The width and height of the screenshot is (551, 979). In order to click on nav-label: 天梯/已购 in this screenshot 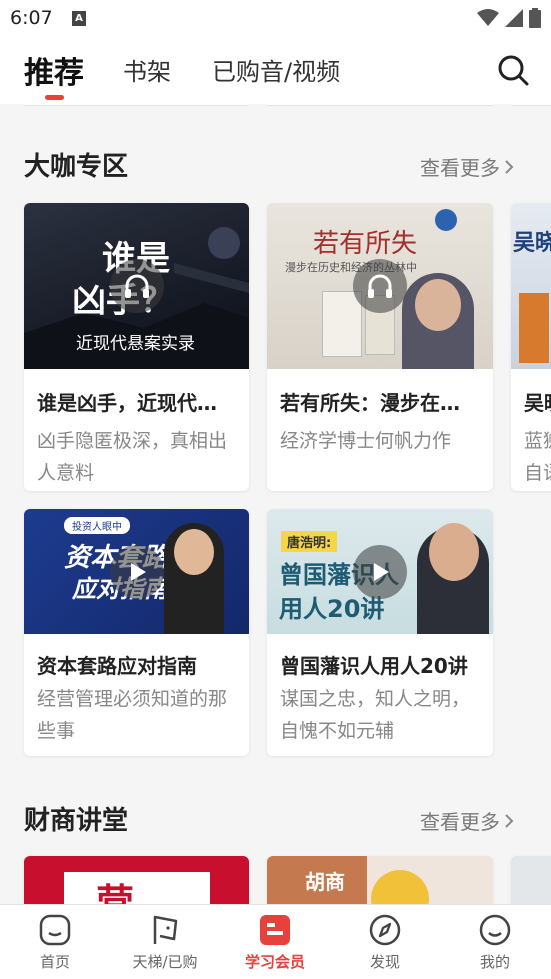, I will do `click(165, 962)`.